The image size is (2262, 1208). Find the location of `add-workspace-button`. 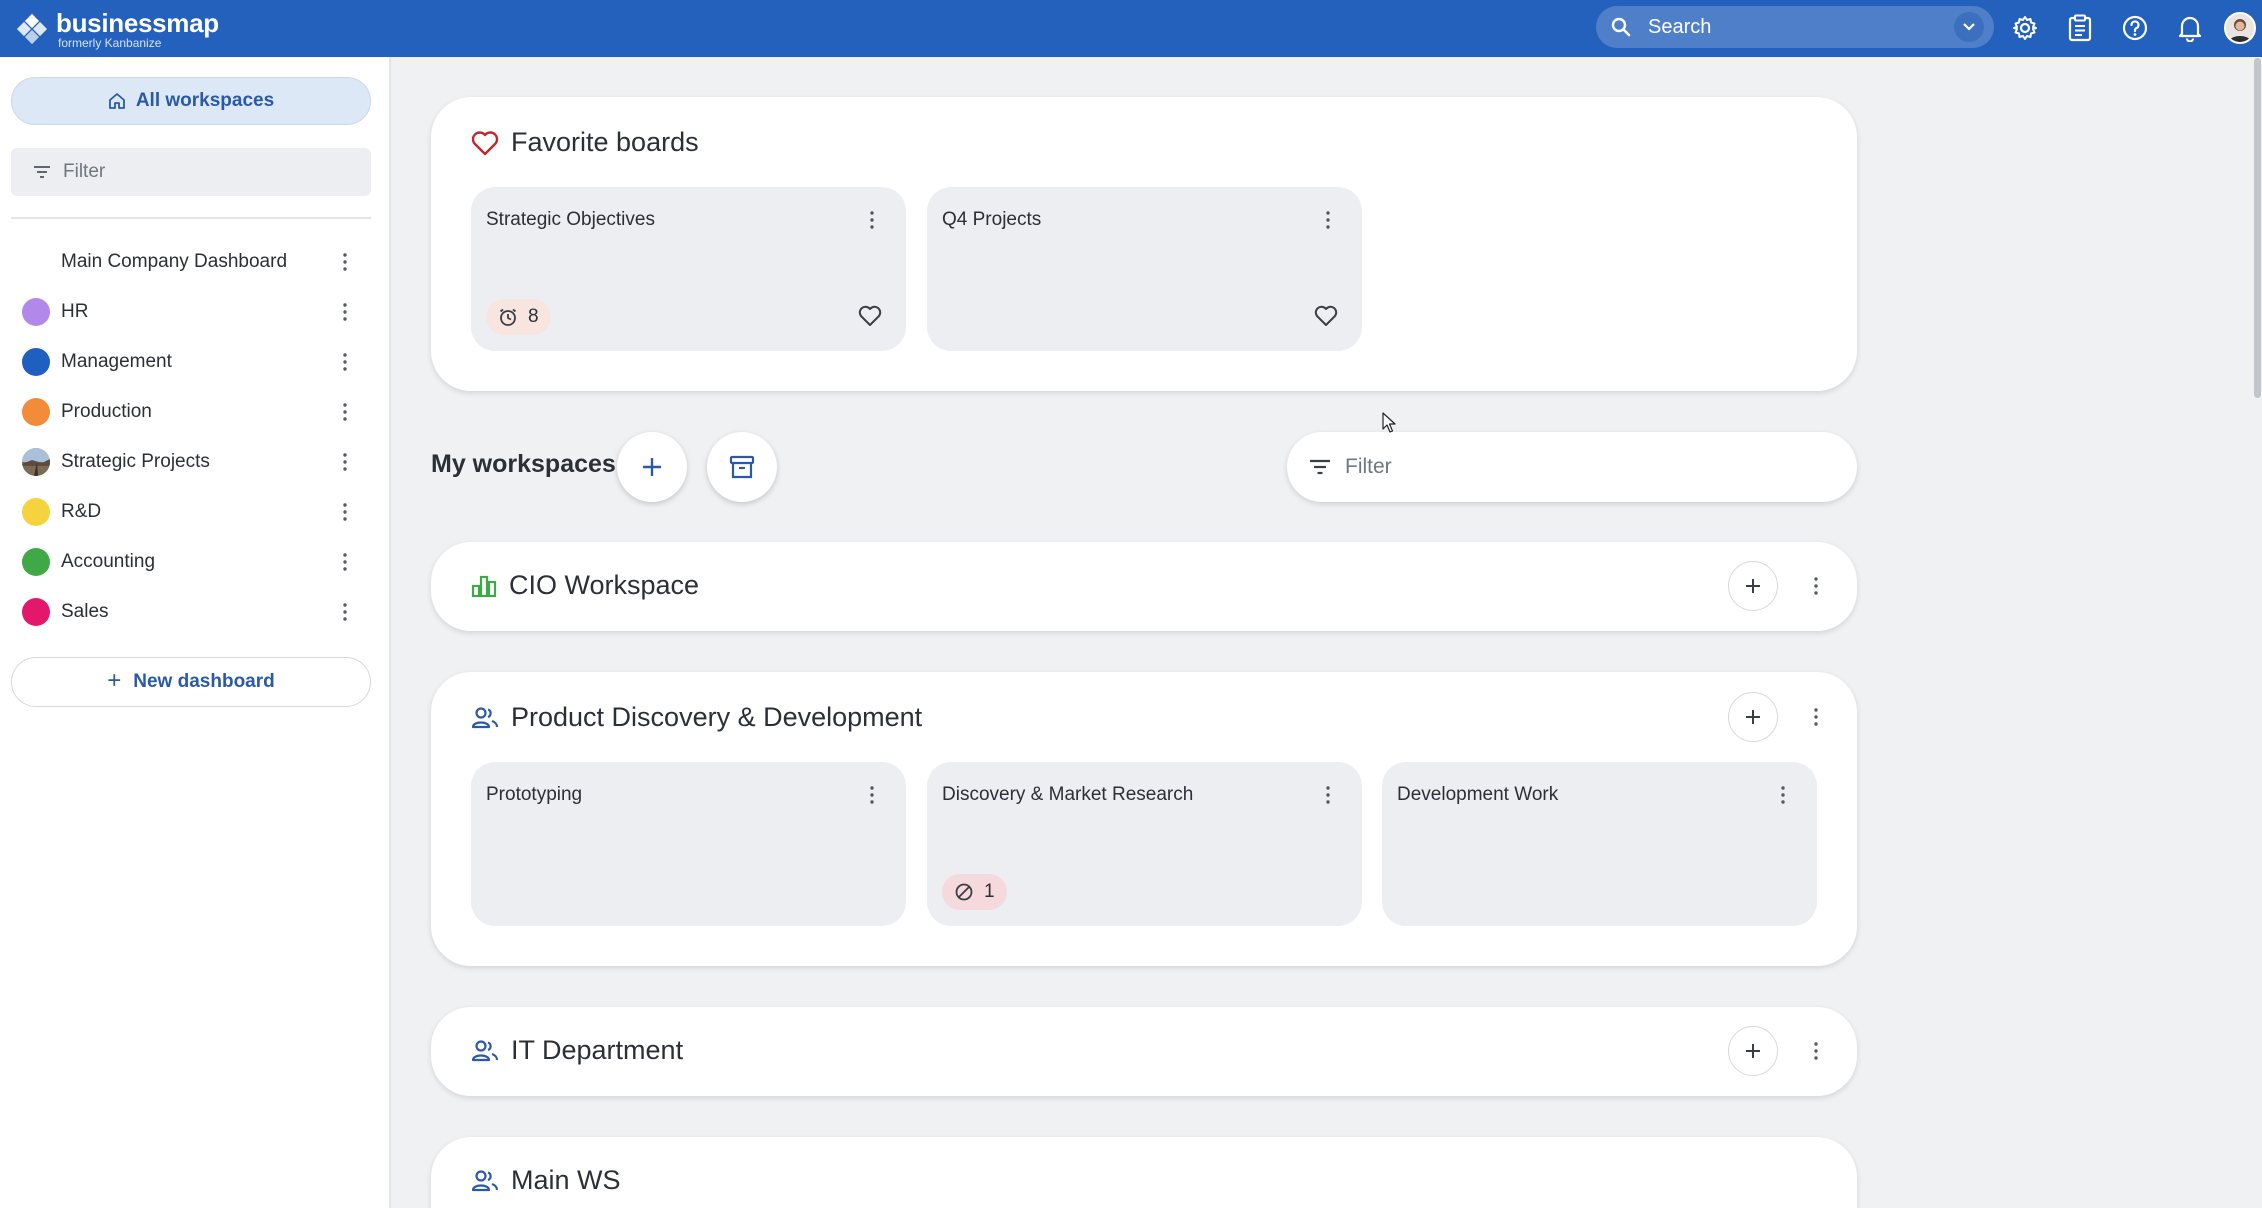

add-workspace-button is located at coordinates (652, 467).